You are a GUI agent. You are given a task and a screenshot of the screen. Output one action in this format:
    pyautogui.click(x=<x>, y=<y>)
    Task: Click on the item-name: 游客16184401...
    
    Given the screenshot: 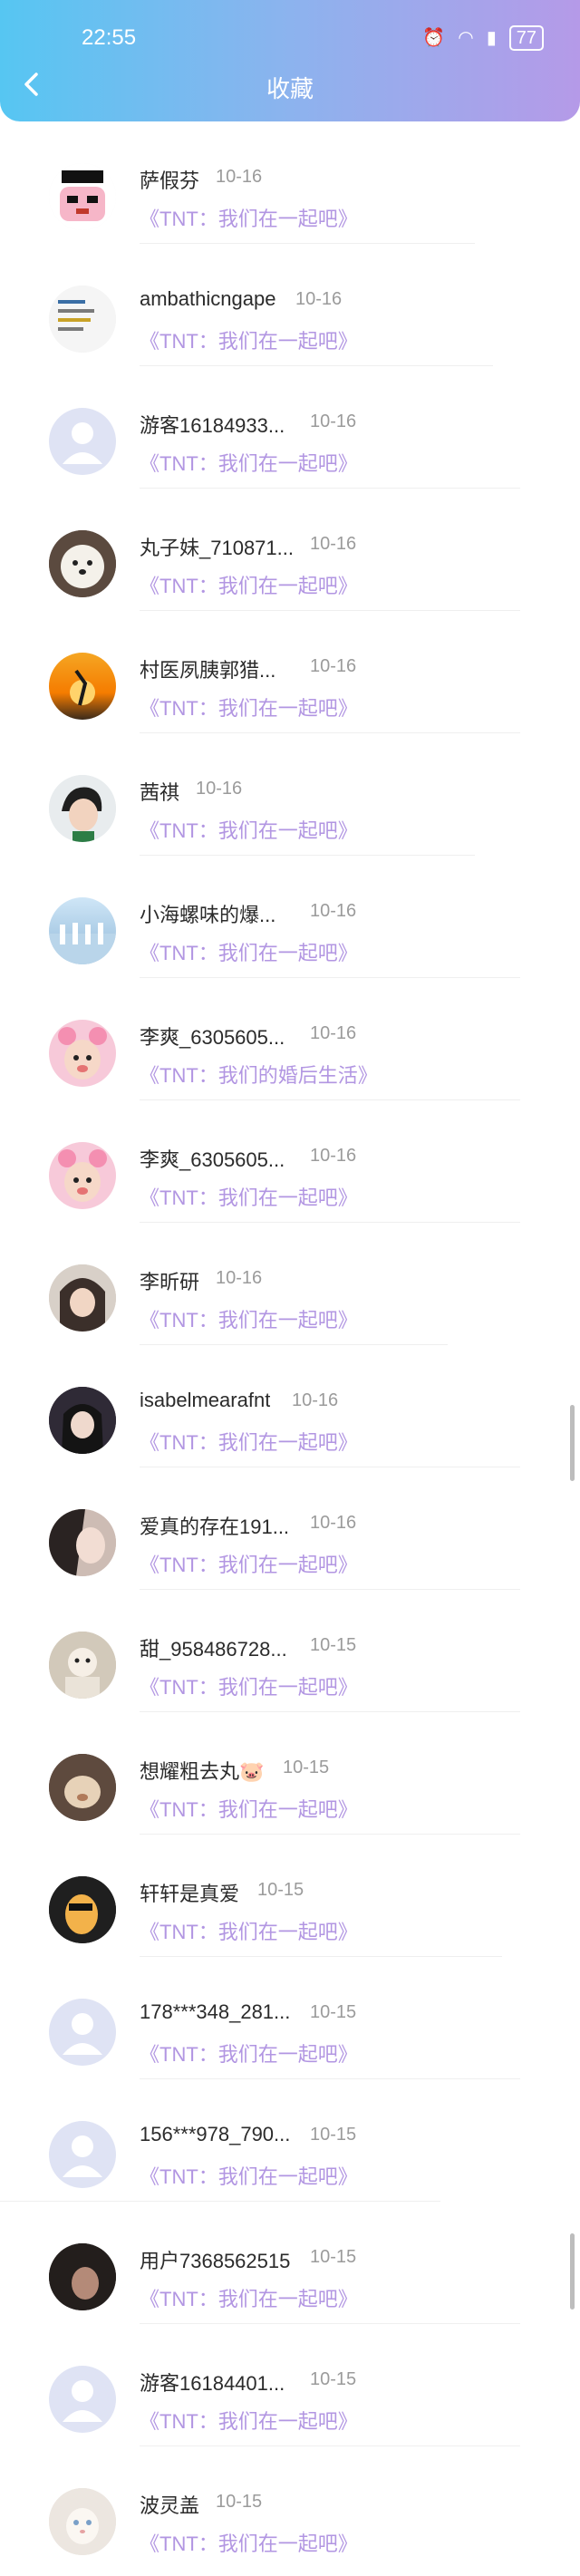 What is the action you would take?
    pyautogui.click(x=212, y=2383)
    